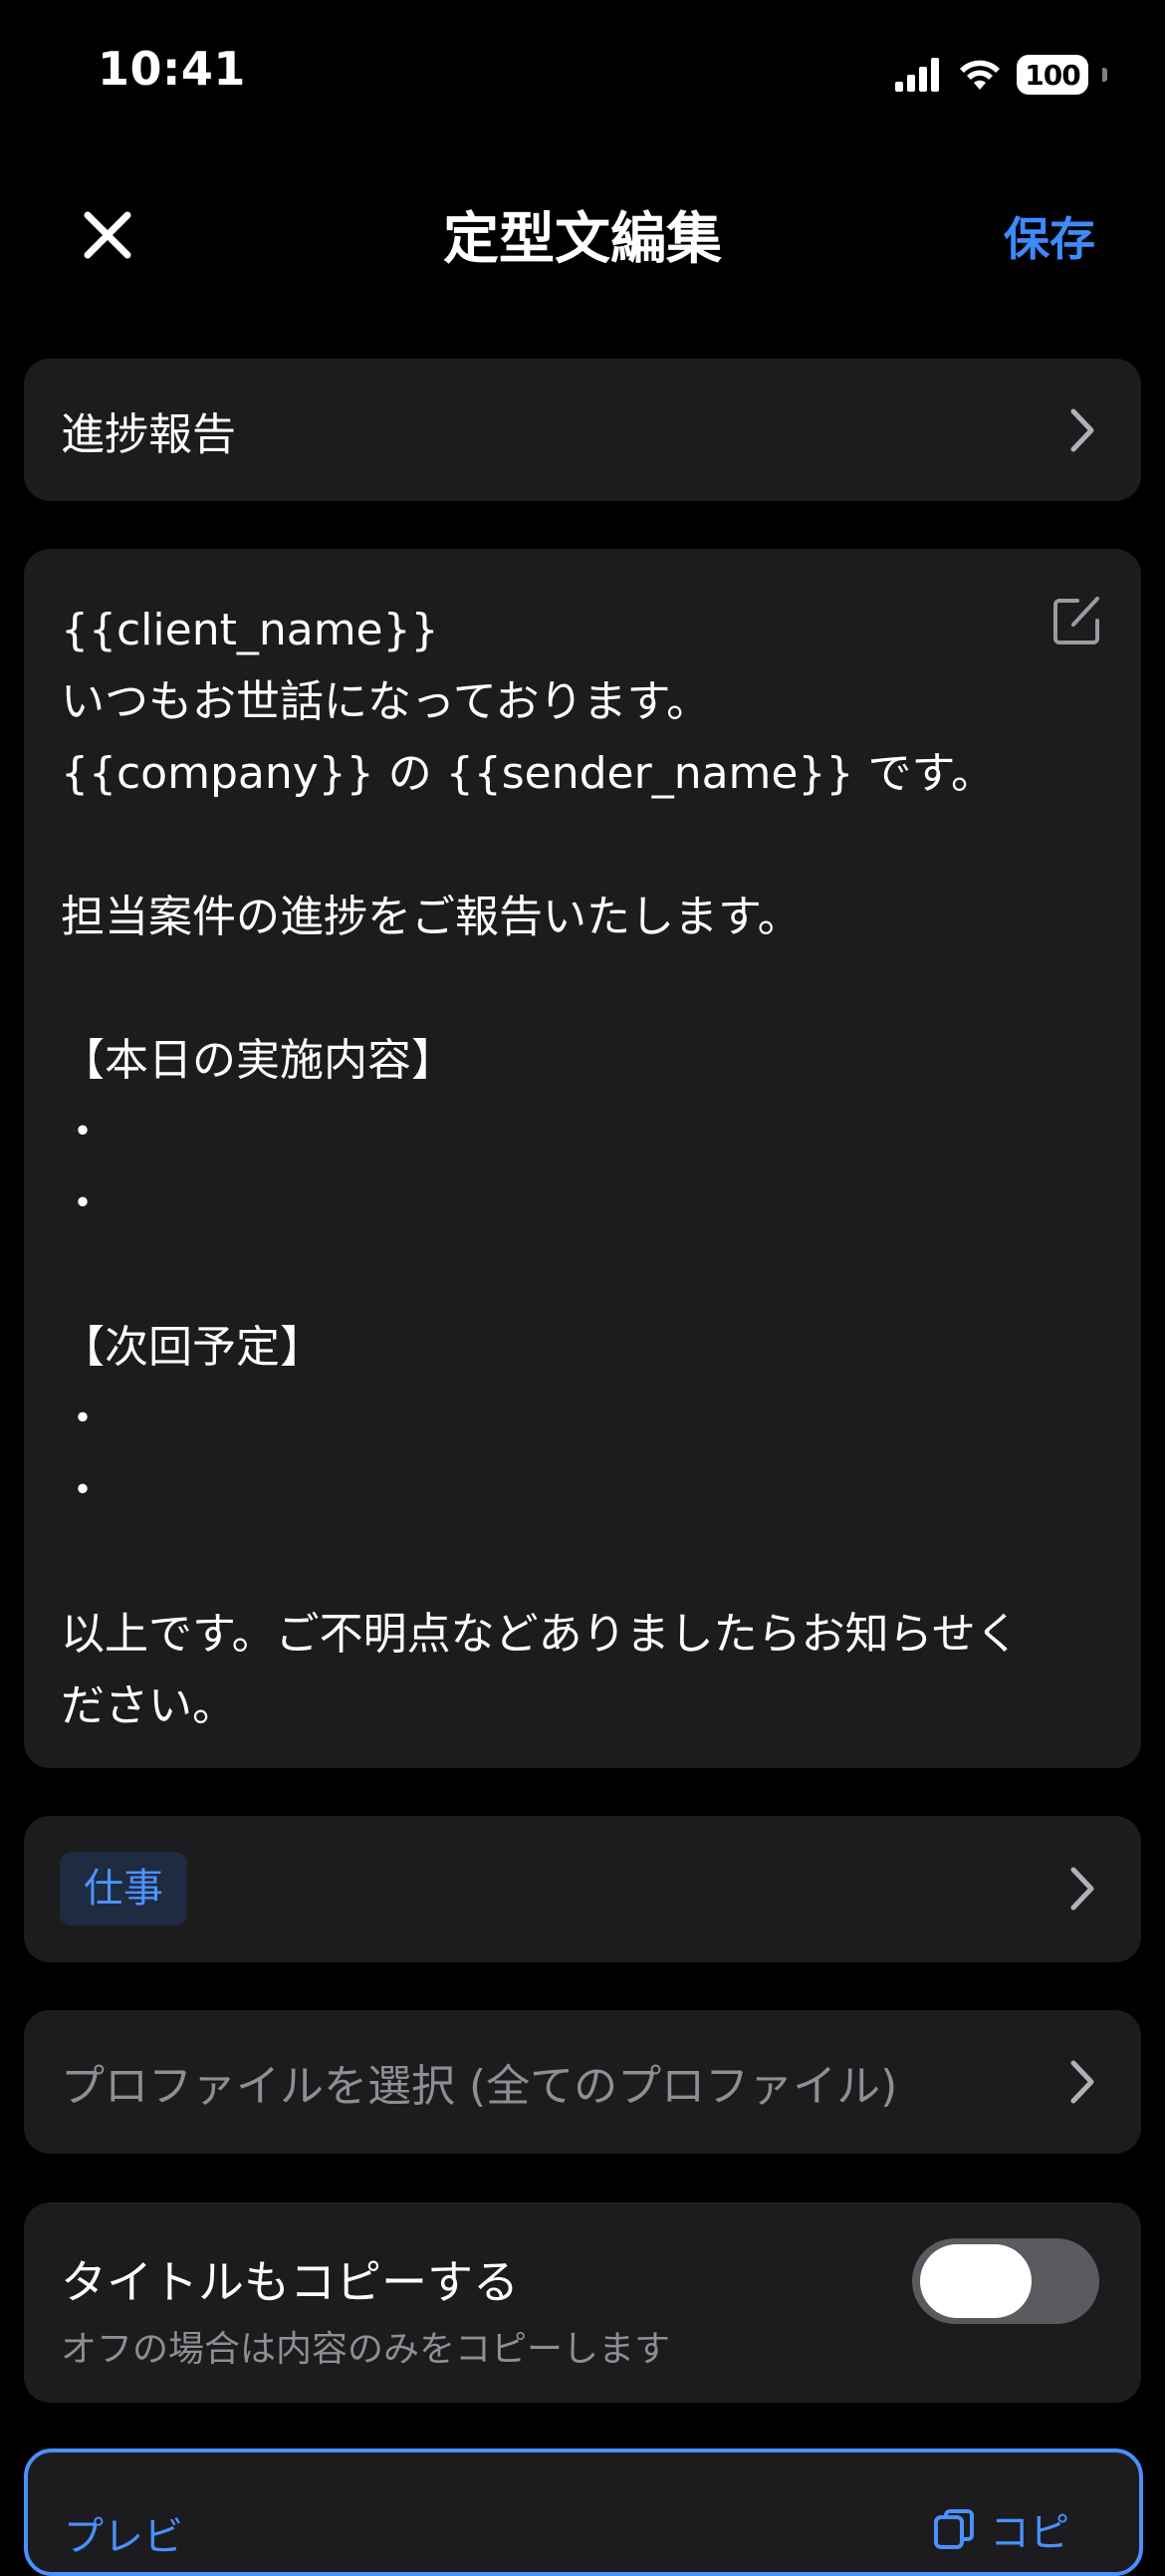  What do you see at coordinates (954, 2529) in the screenshot?
I see `copy-icon` at bounding box center [954, 2529].